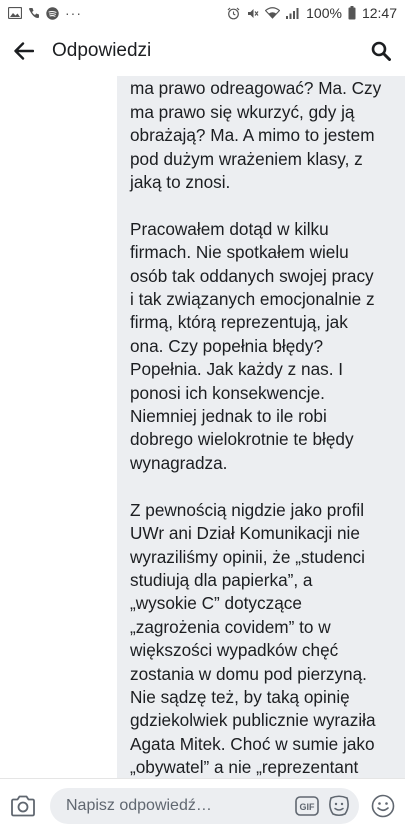  I want to click on battery-percent: 100%, so click(324, 13).